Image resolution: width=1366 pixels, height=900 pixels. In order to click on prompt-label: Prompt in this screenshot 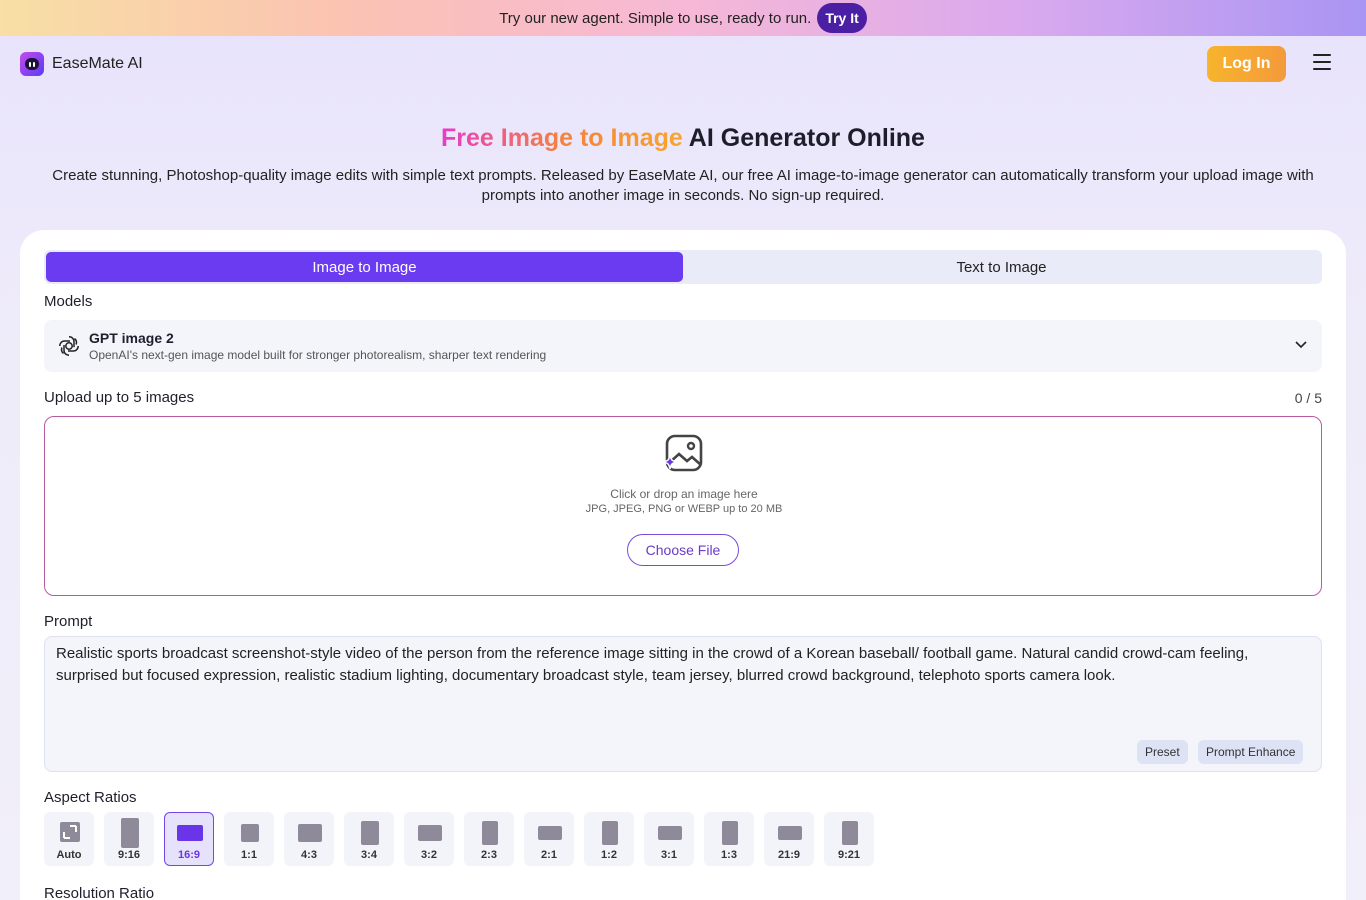, I will do `click(68, 621)`.